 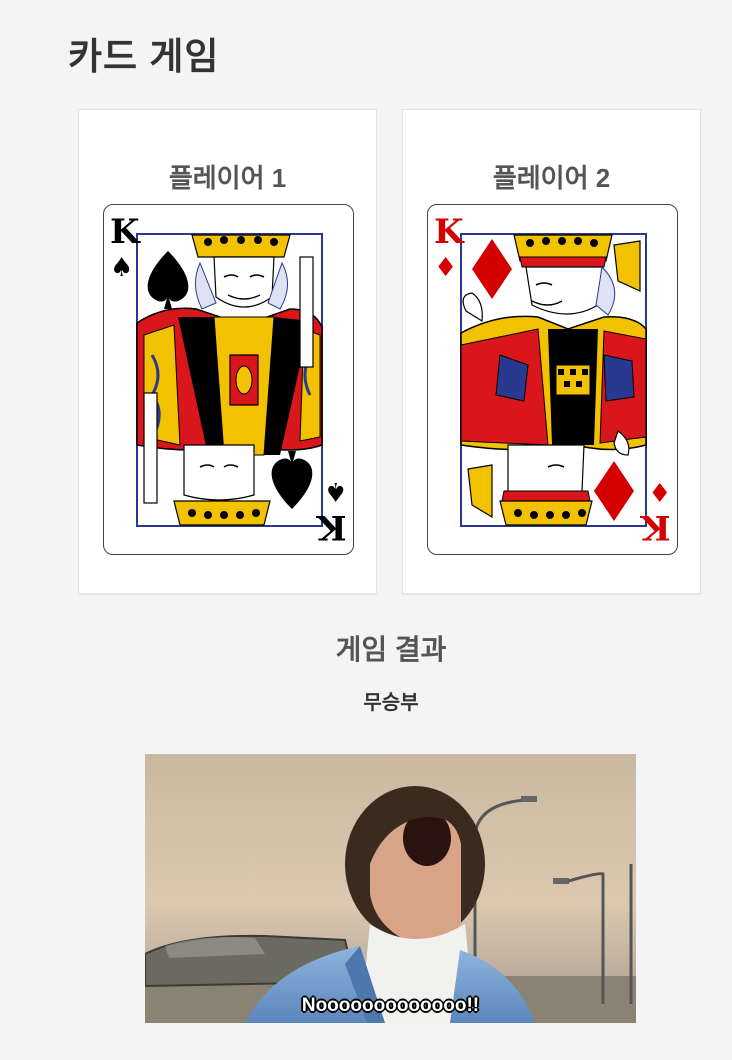 I want to click on card-suit-bottom: ♦, so click(x=659, y=491).